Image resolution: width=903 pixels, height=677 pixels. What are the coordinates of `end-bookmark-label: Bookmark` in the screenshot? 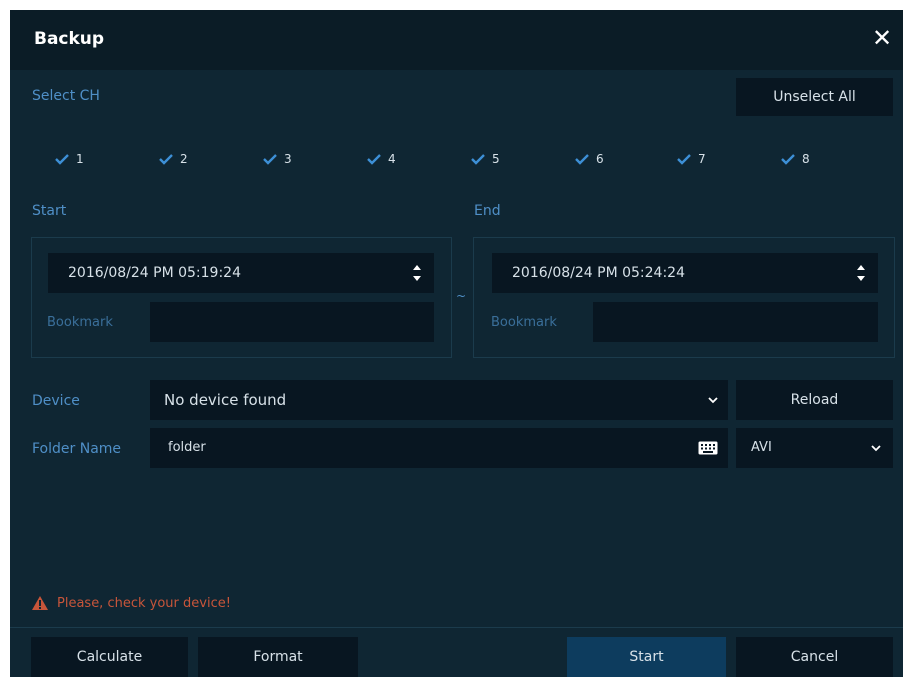 It's located at (524, 322).